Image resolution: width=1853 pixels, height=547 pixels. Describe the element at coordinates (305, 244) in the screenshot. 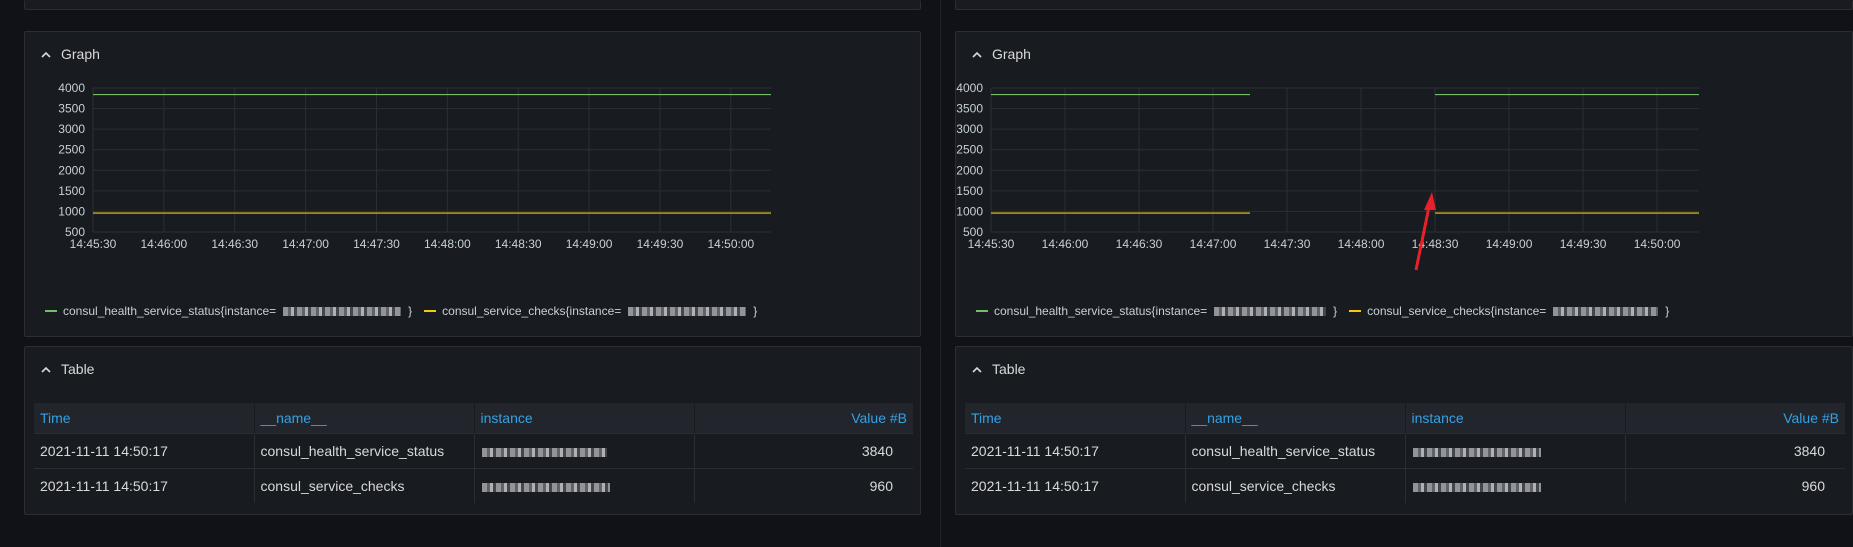

I see `x-tick-label: 14:47:00` at that location.